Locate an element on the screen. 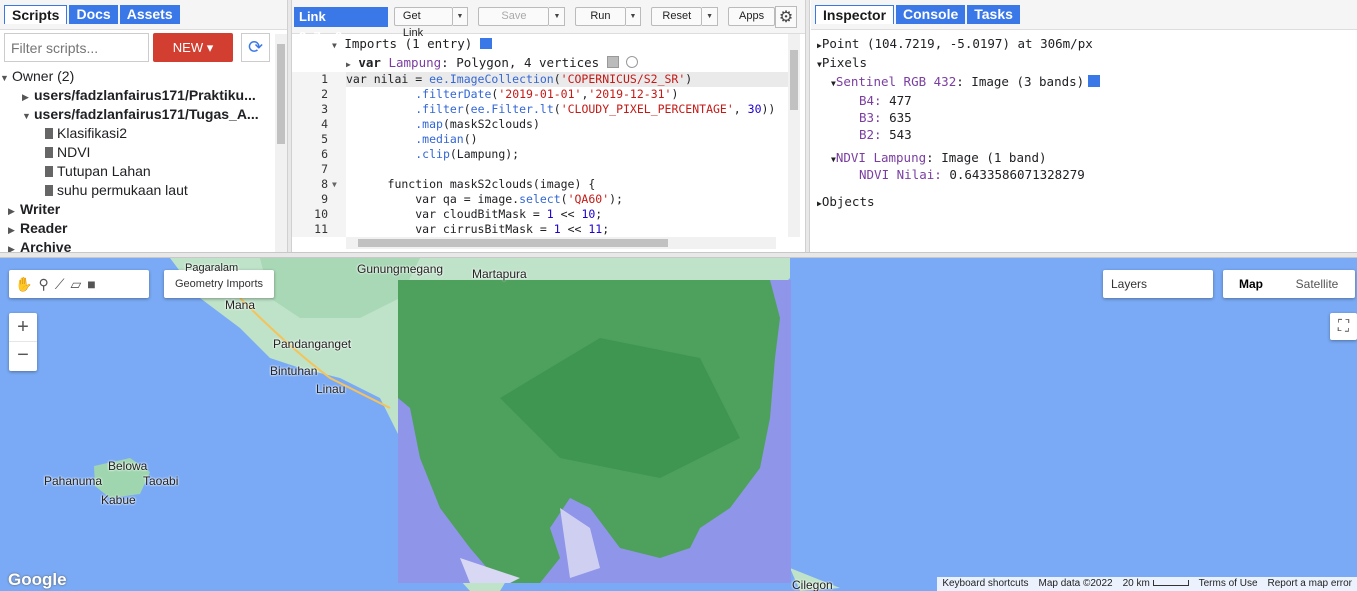 Image resolution: width=1357 pixels, height=591 pixels. keyboard-shortcuts-link: Keyboard shortcuts is located at coordinates (985, 584).